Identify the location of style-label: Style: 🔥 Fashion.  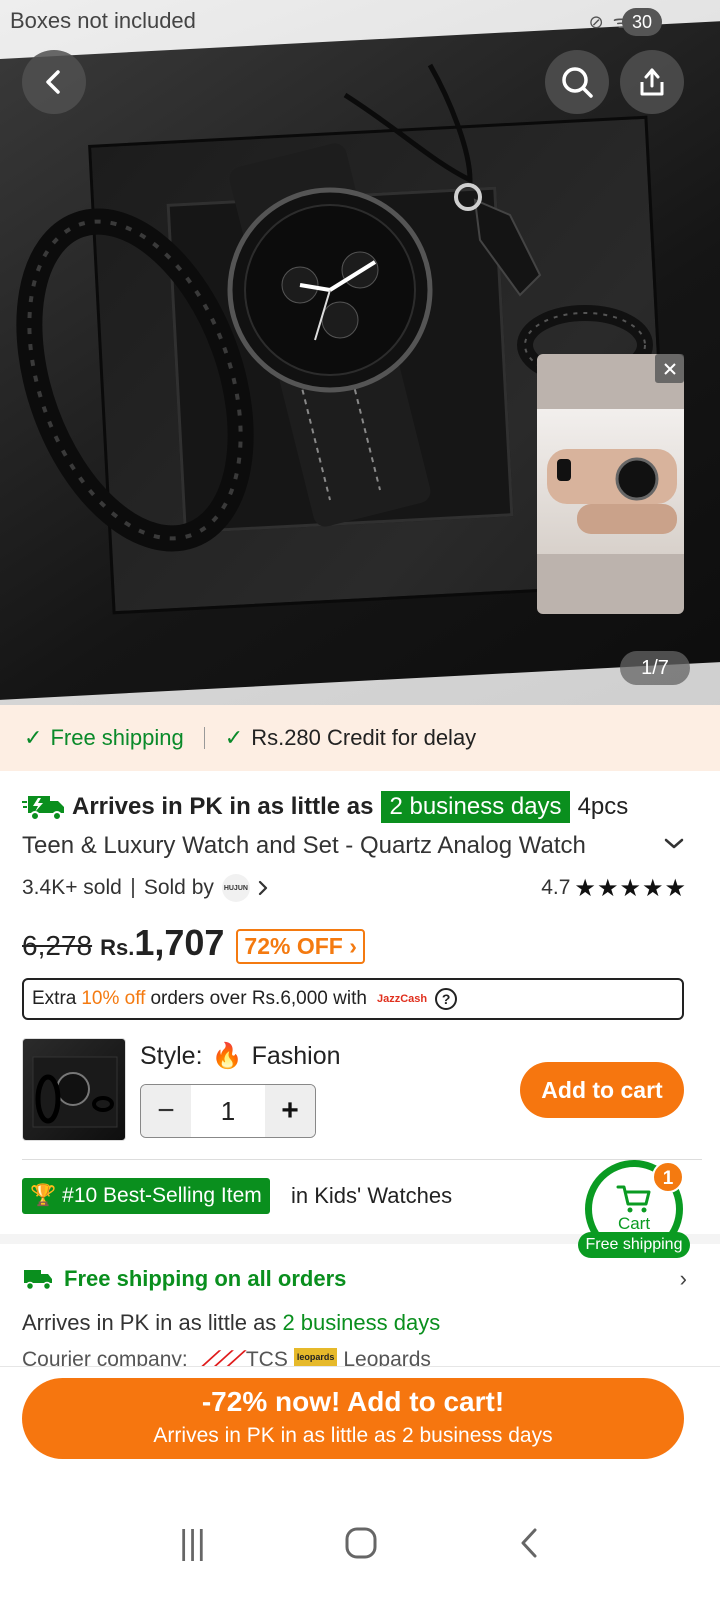
(240, 1056).